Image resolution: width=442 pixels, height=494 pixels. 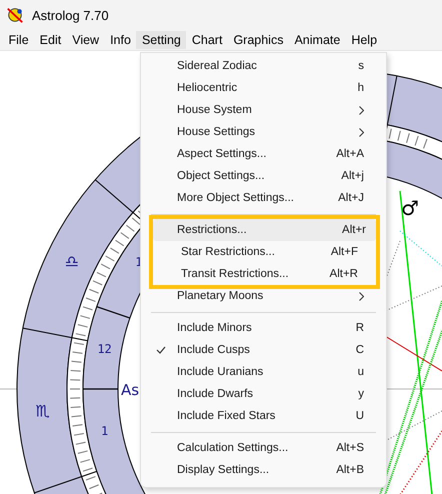 What do you see at coordinates (350, 470) in the screenshot?
I see `shortcut-label: Alt+B` at bounding box center [350, 470].